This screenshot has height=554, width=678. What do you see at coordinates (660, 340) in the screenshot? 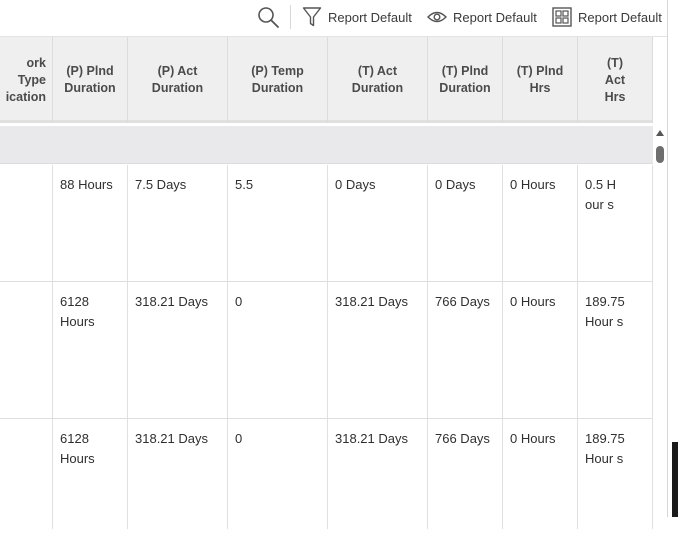
I see `vertical-scrollbar` at bounding box center [660, 340].